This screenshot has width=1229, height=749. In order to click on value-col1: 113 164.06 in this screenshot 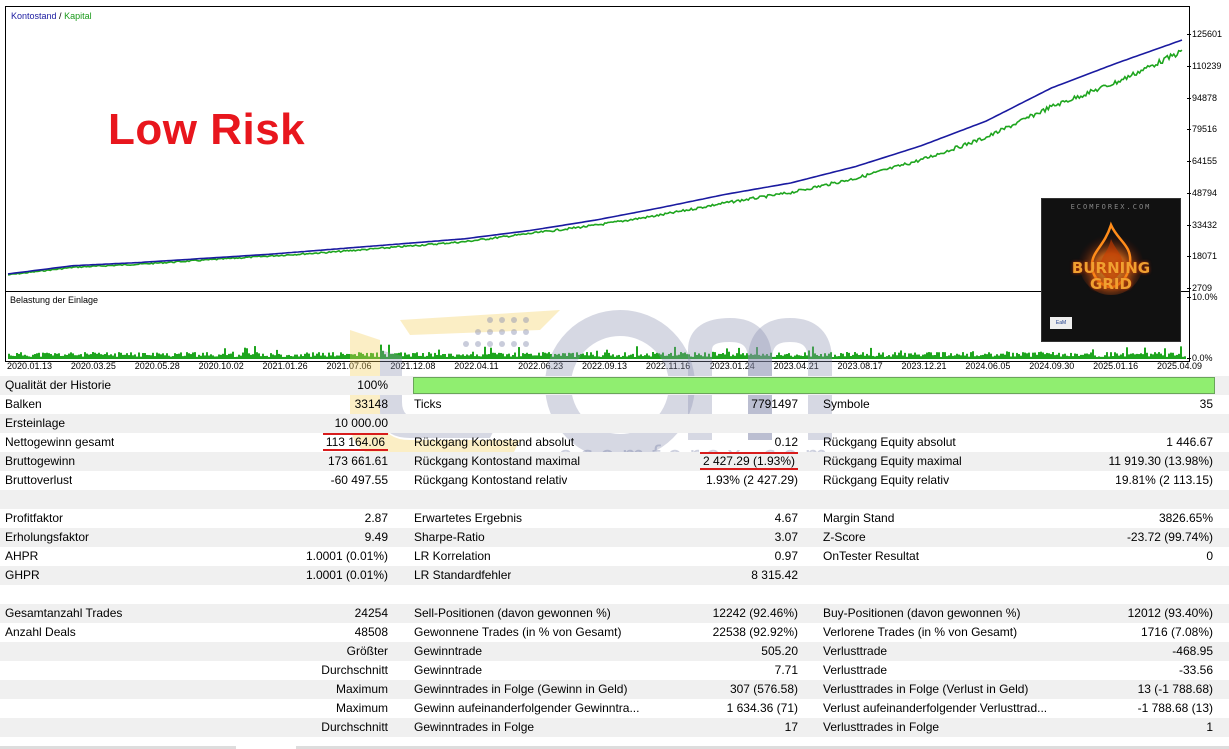, I will do `click(355, 442)`.